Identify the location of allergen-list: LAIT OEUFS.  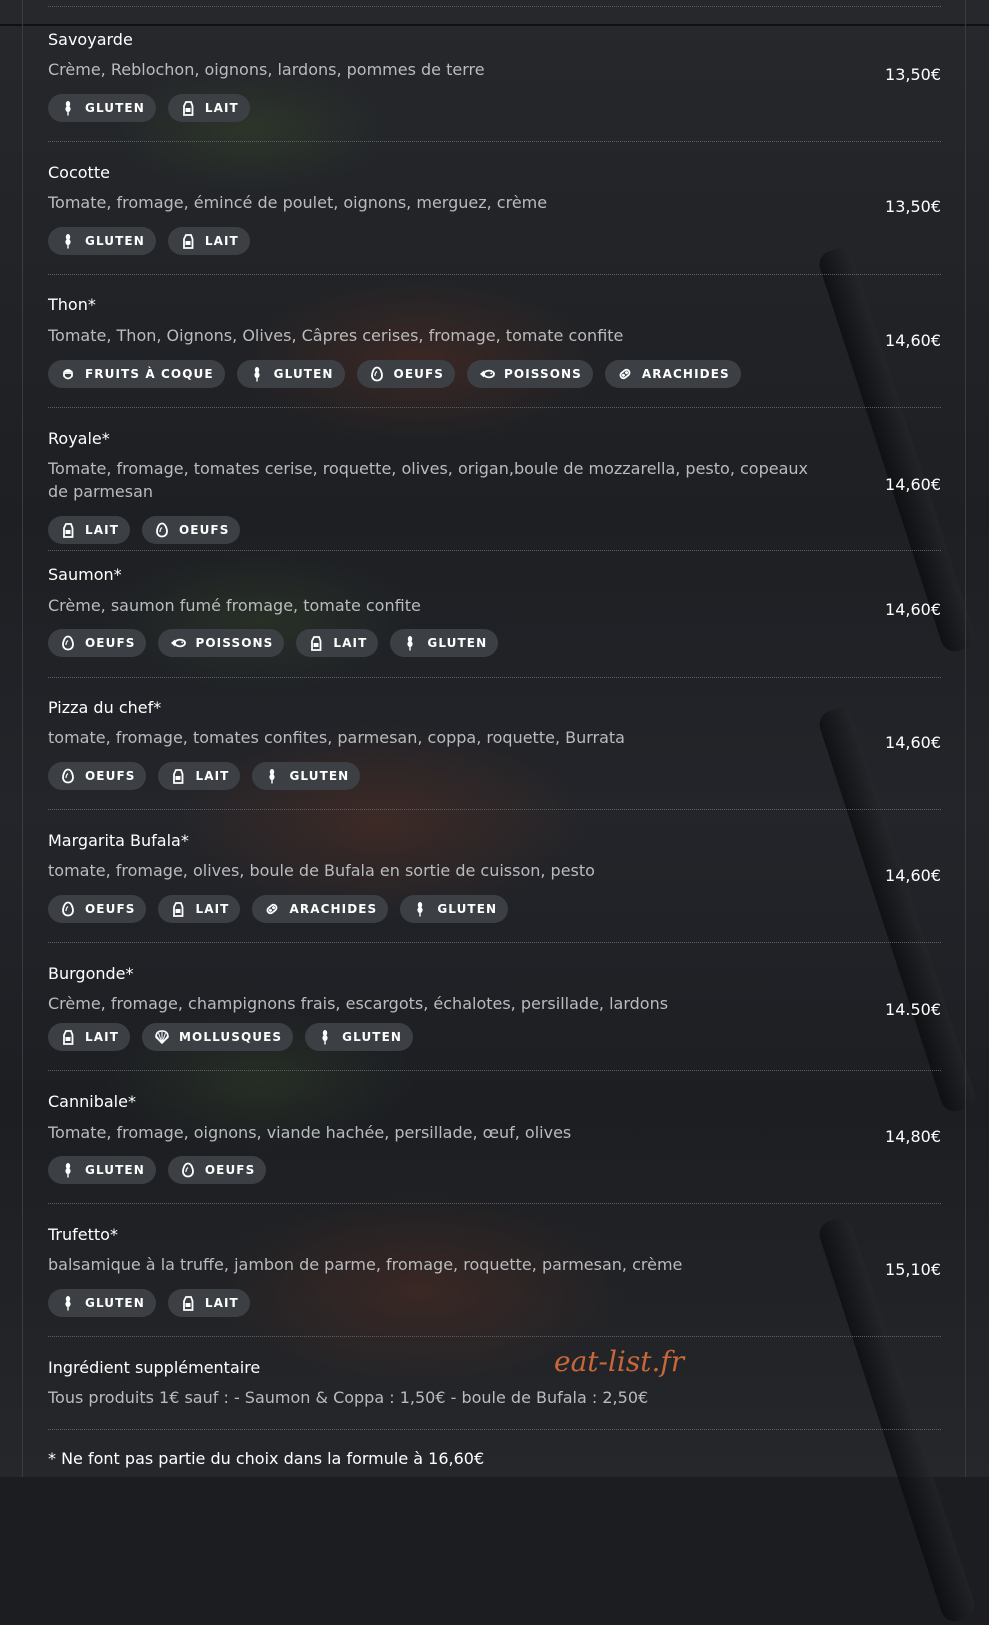
(144, 530).